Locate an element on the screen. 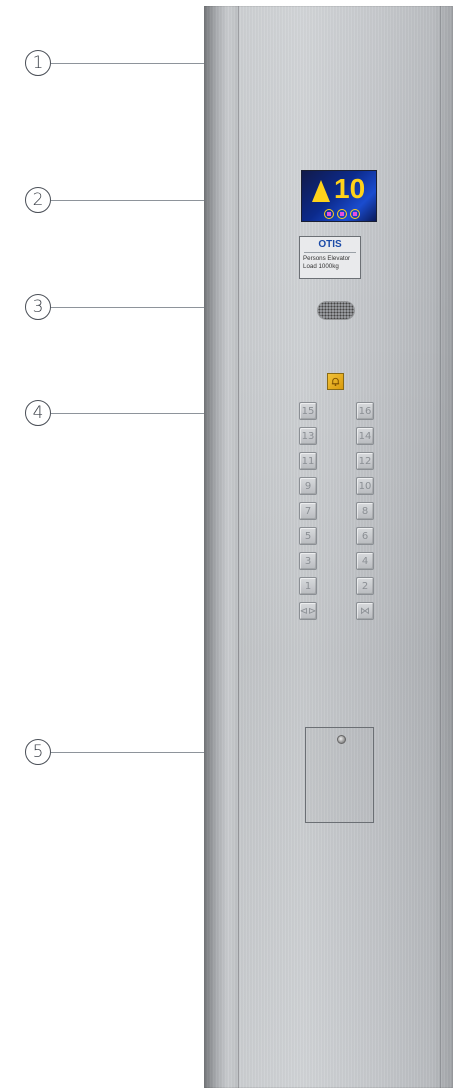 The height and width of the screenshot is (1088, 453). door-close-button: ⋈ is located at coordinates (365, 611).